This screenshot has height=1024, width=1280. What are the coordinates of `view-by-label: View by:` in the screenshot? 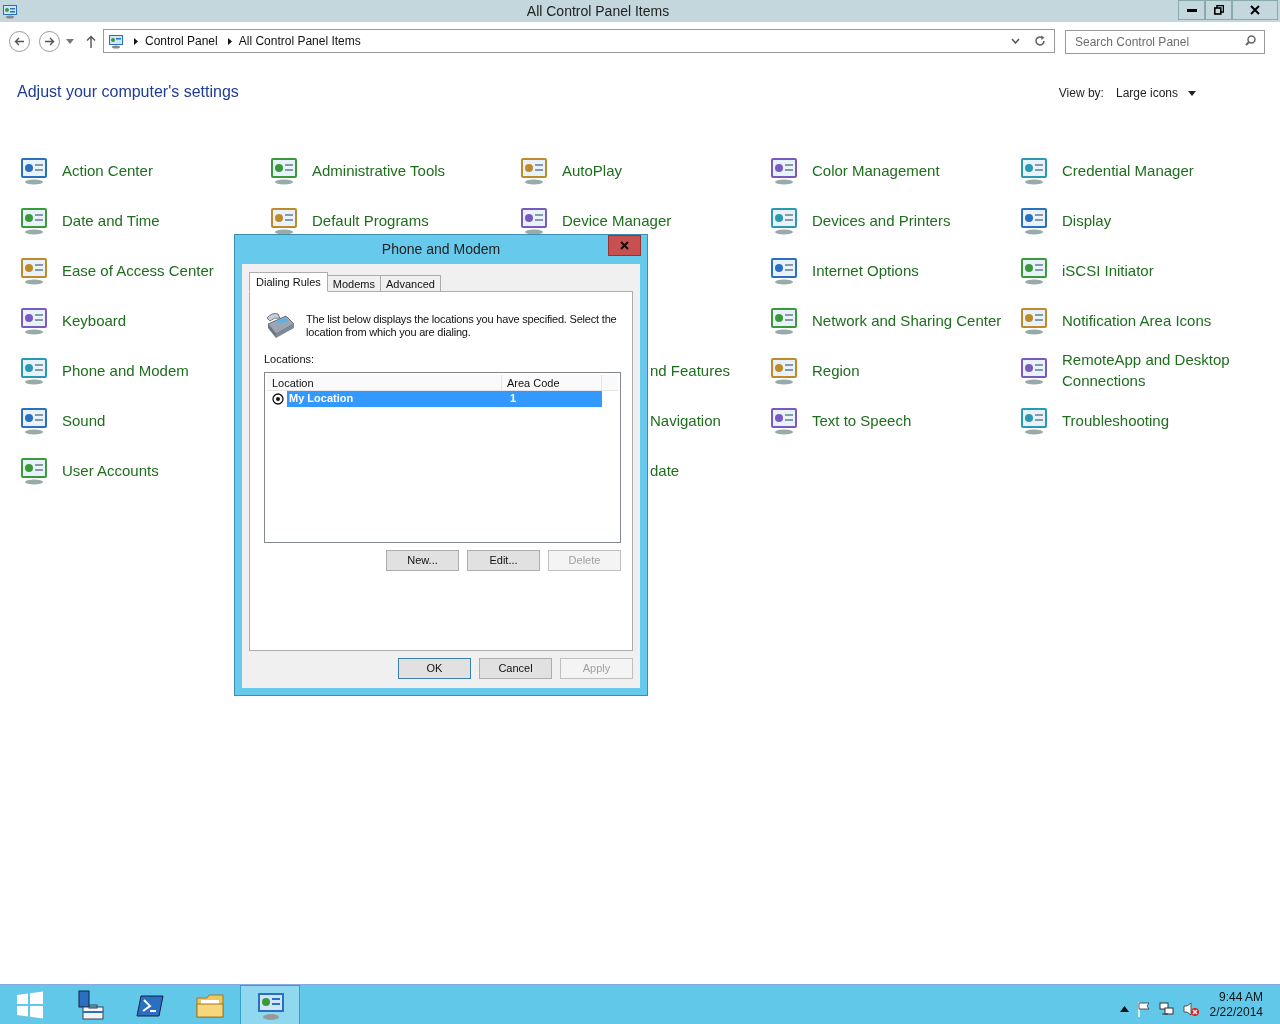 It's located at (1081, 93).